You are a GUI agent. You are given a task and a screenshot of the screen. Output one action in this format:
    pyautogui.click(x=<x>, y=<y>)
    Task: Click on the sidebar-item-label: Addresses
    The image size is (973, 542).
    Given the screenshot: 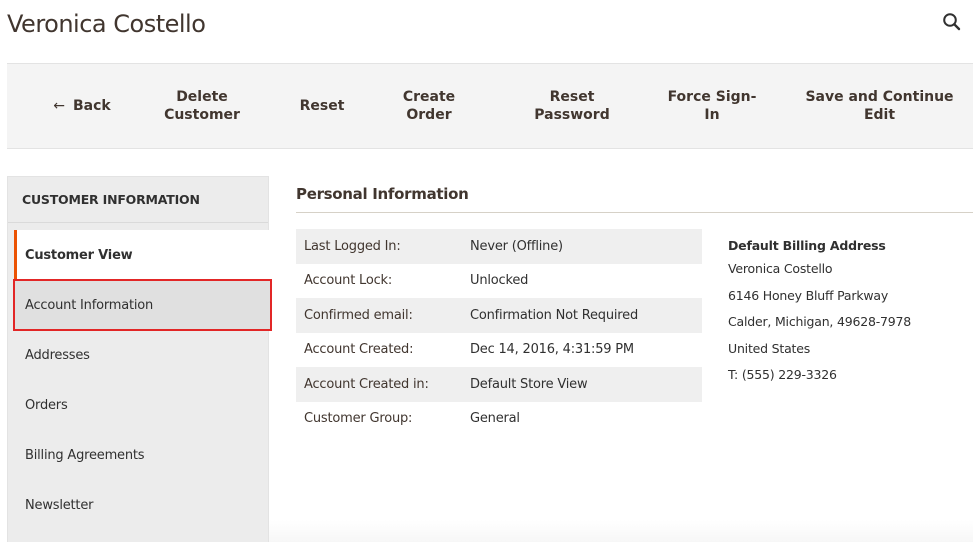 What is the action you would take?
    pyautogui.click(x=57, y=355)
    